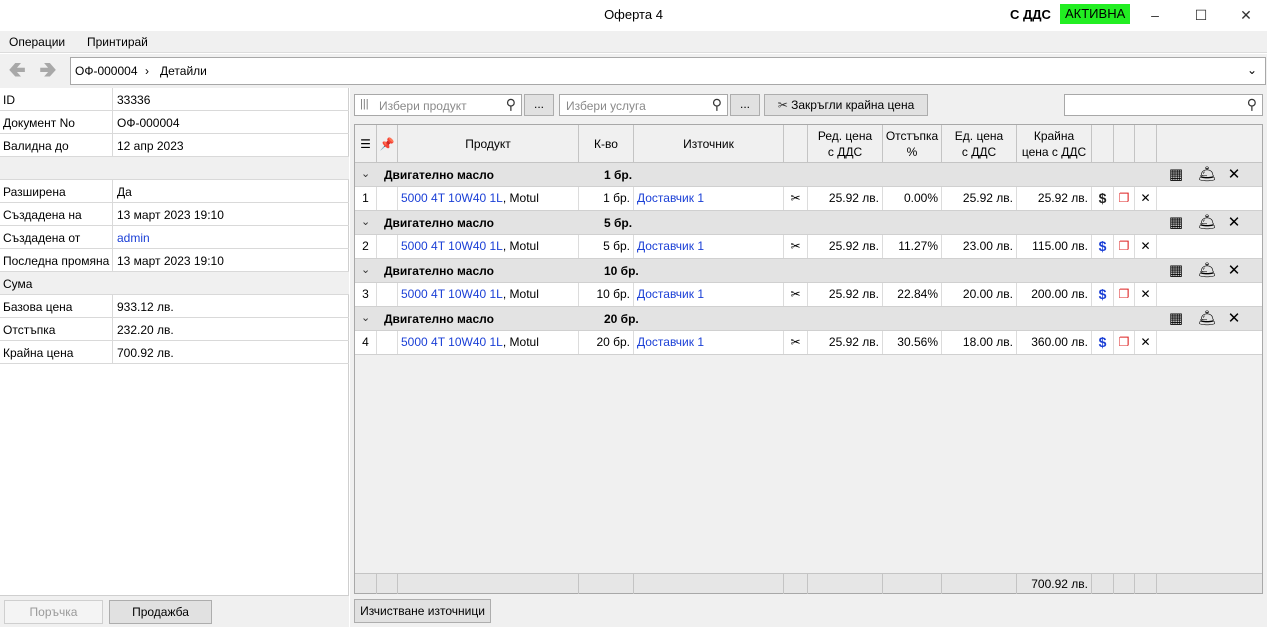  What do you see at coordinates (1054, 294) in the screenshot?
I see `final-price-cell: 200.00 лв.` at bounding box center [1054, 294].